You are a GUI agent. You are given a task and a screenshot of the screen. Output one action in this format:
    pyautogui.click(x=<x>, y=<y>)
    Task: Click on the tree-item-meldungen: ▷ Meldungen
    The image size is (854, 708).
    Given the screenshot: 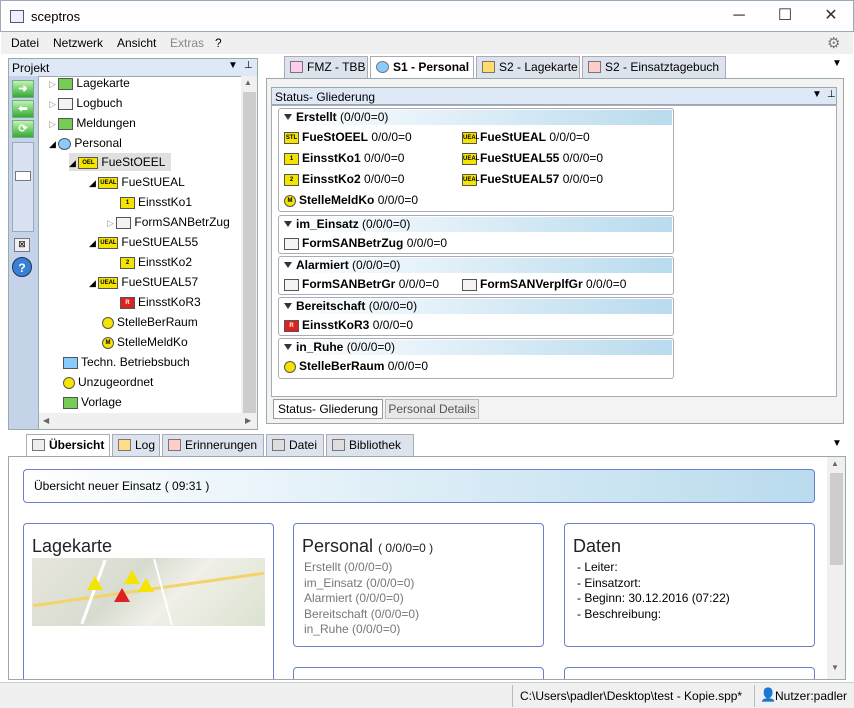 What is the action you would take?
    pyautogui.click(x=92, y=123)
    